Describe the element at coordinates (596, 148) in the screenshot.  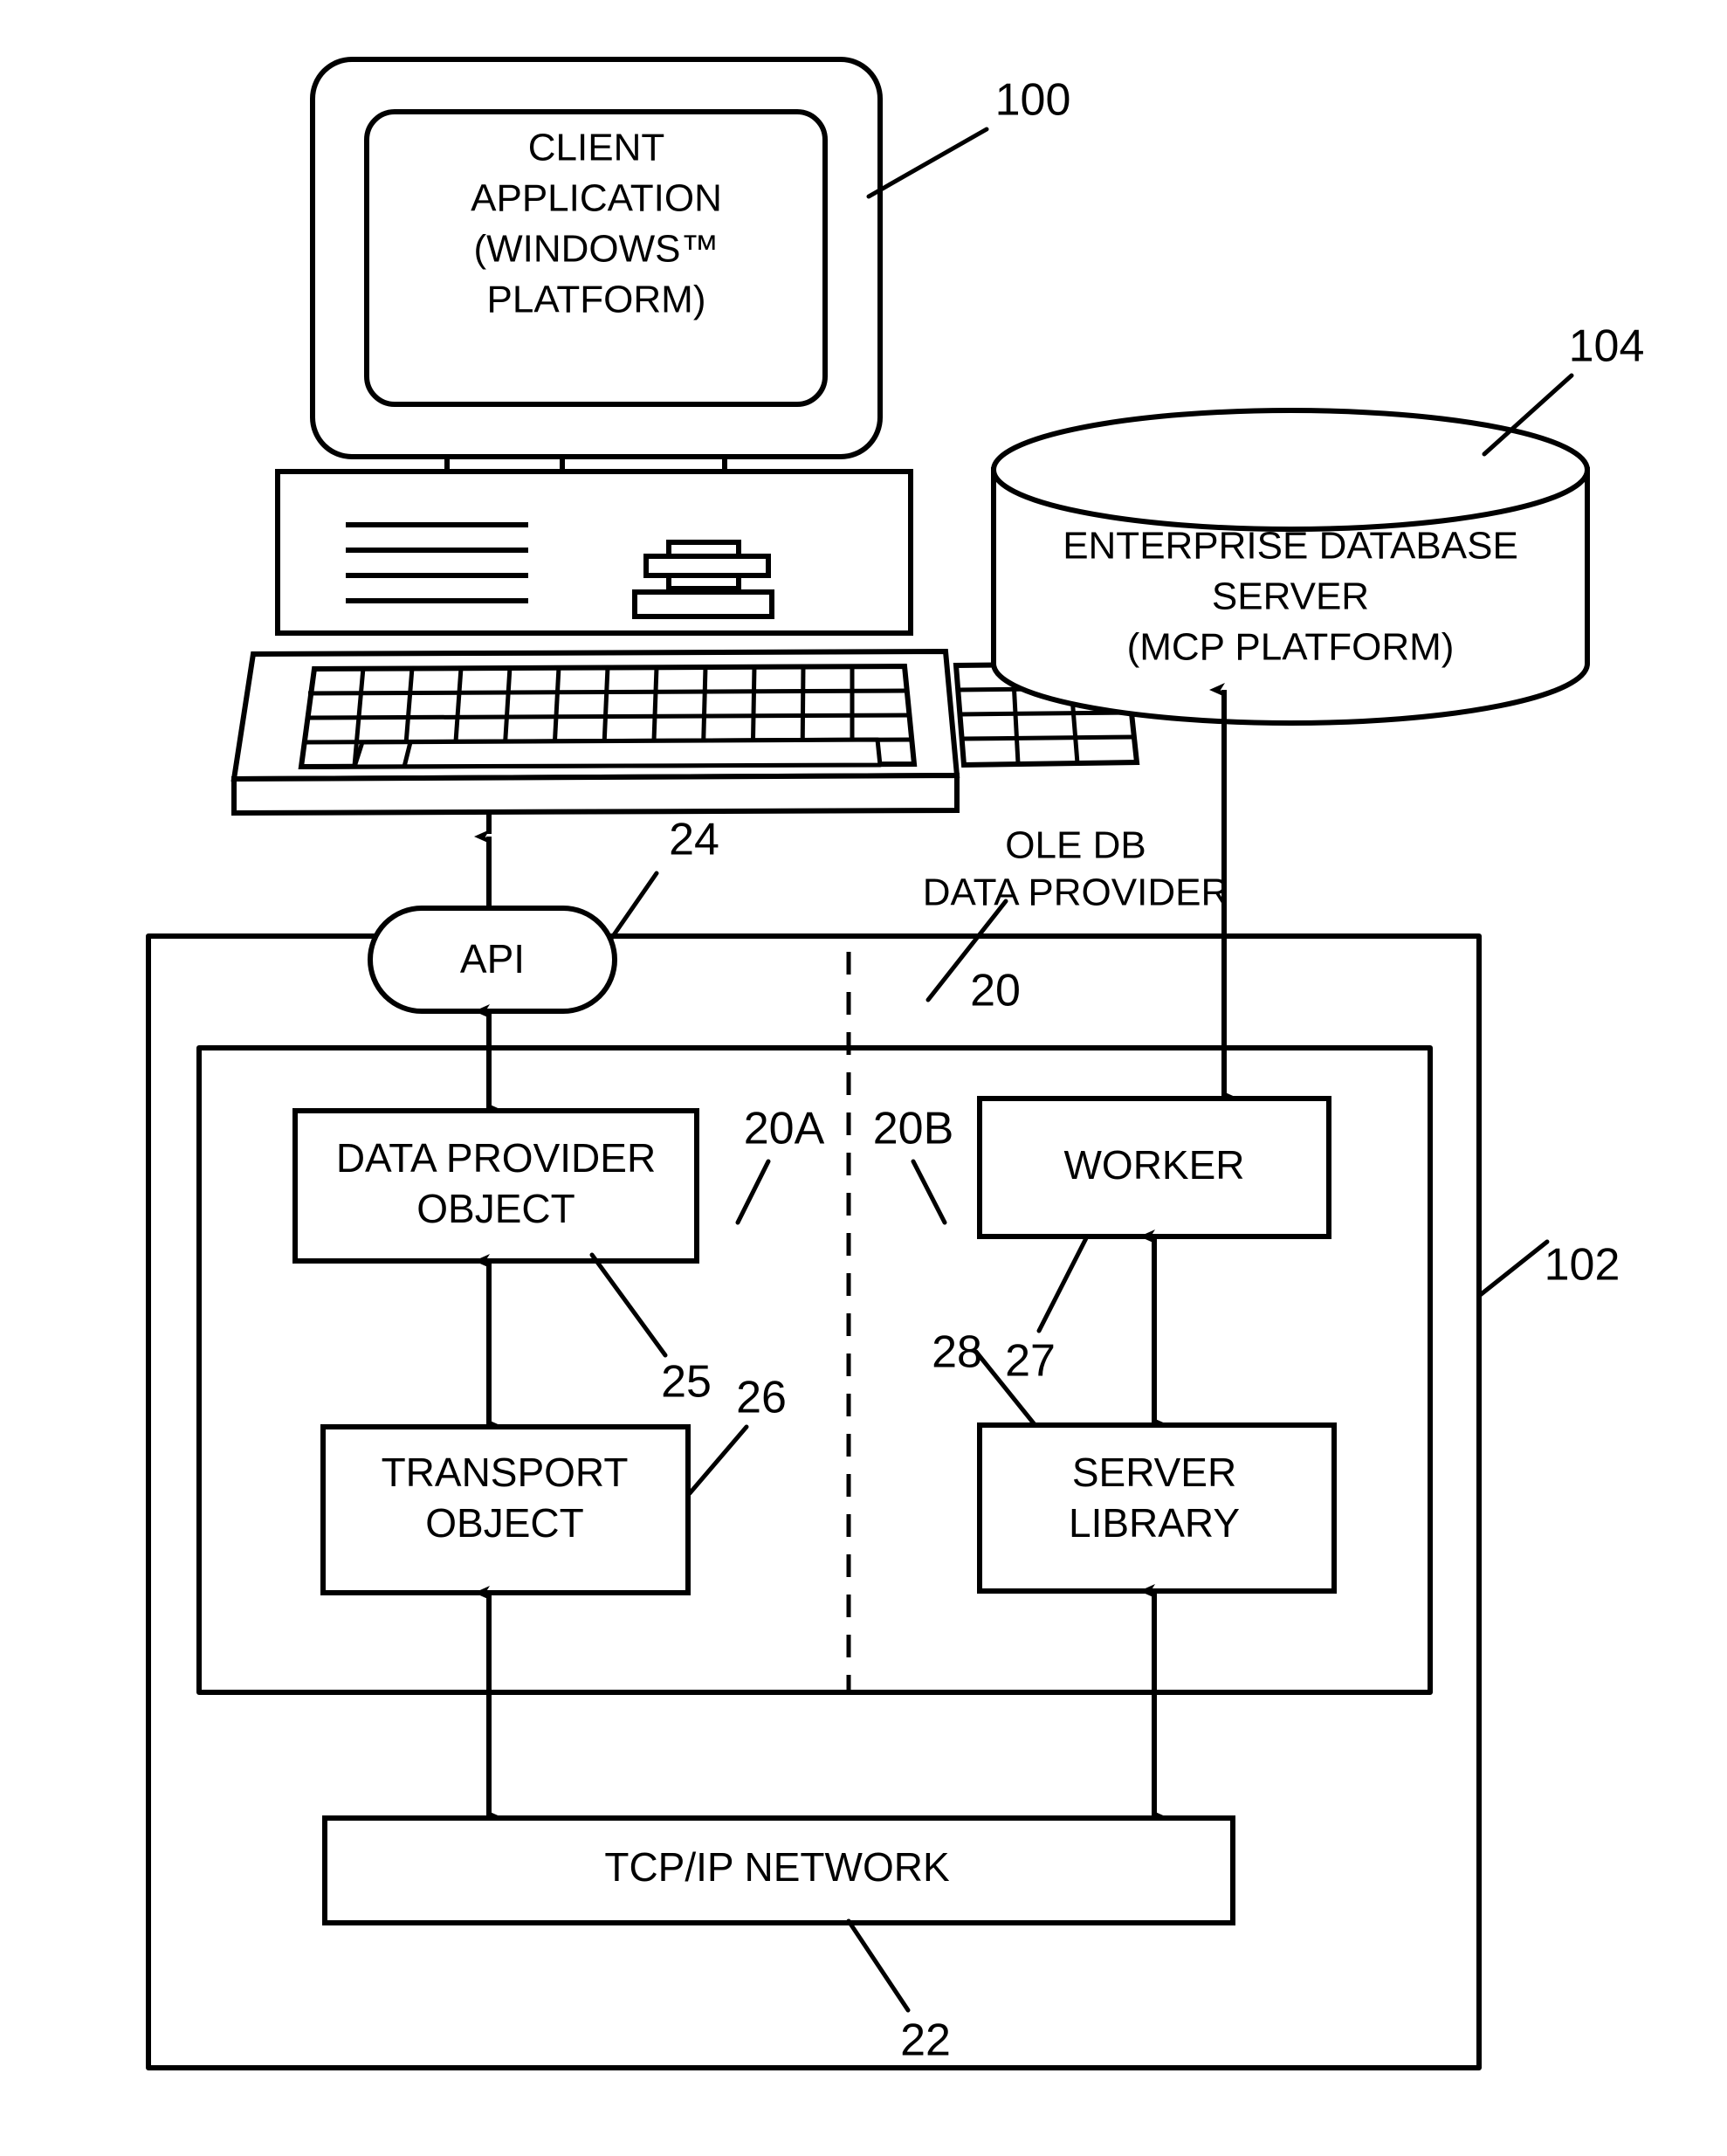
I see `client-app-line-1: CLIENT` at that location.